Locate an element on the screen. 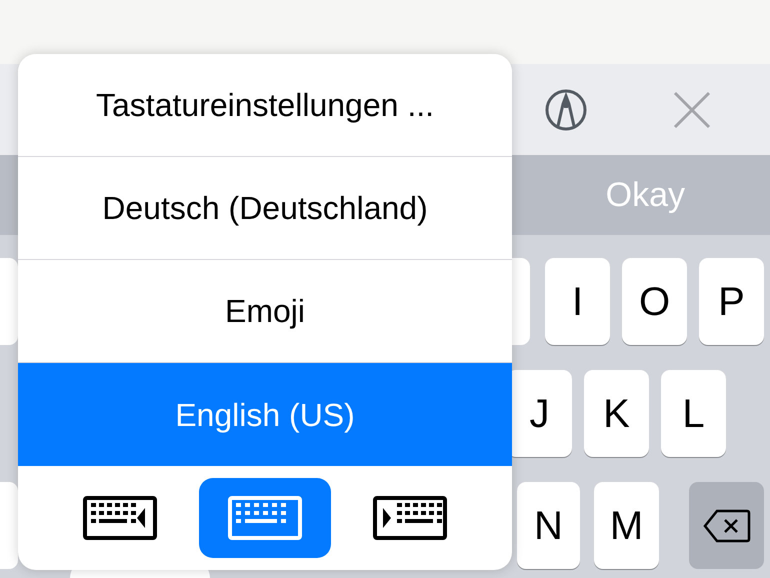 The width and height of the screenshot is (770, 578). keyboard-key: O is located at coordinates (654, 301).